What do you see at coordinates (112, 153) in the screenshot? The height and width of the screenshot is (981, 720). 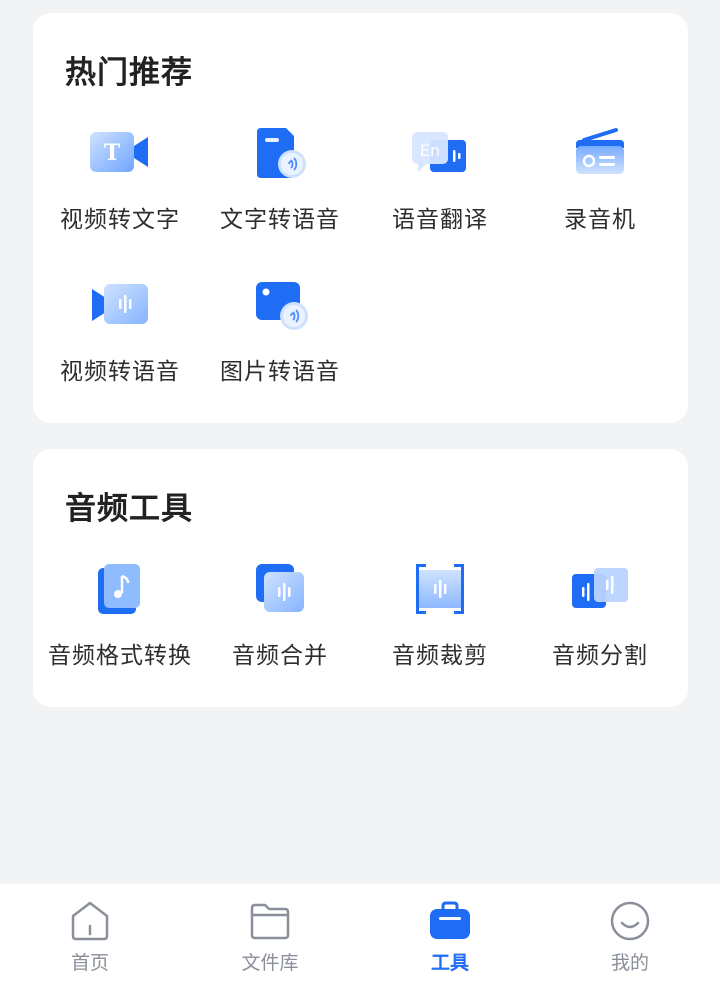 I see `svg-text: T` at bounding box center [112, 153].